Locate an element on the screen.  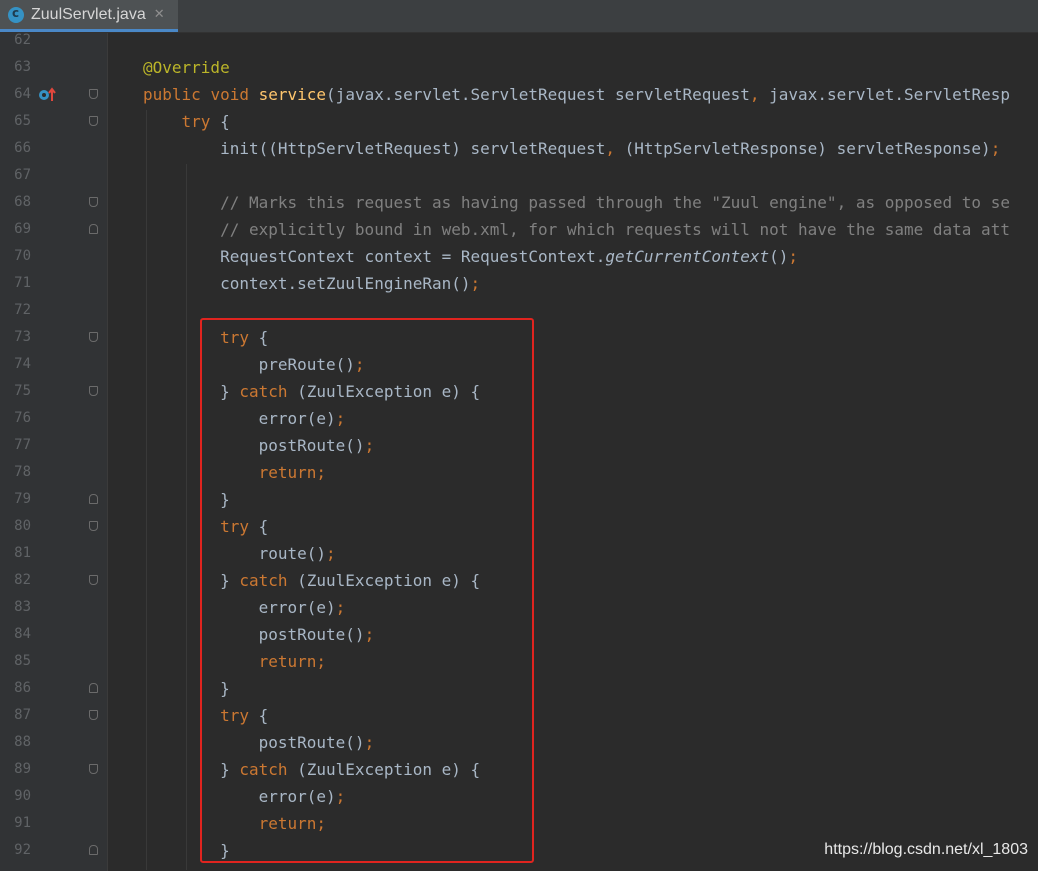
line-number: 82 is located at coordinates (22, 580).